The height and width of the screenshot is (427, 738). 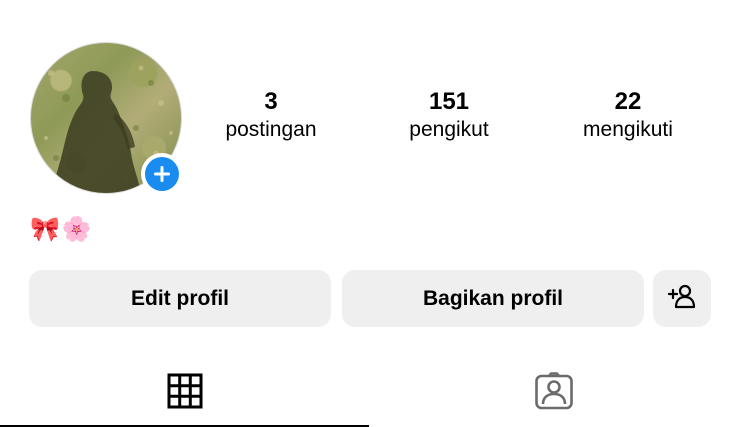 I want to click on posts-count: 3, so click(x=271, y=101).